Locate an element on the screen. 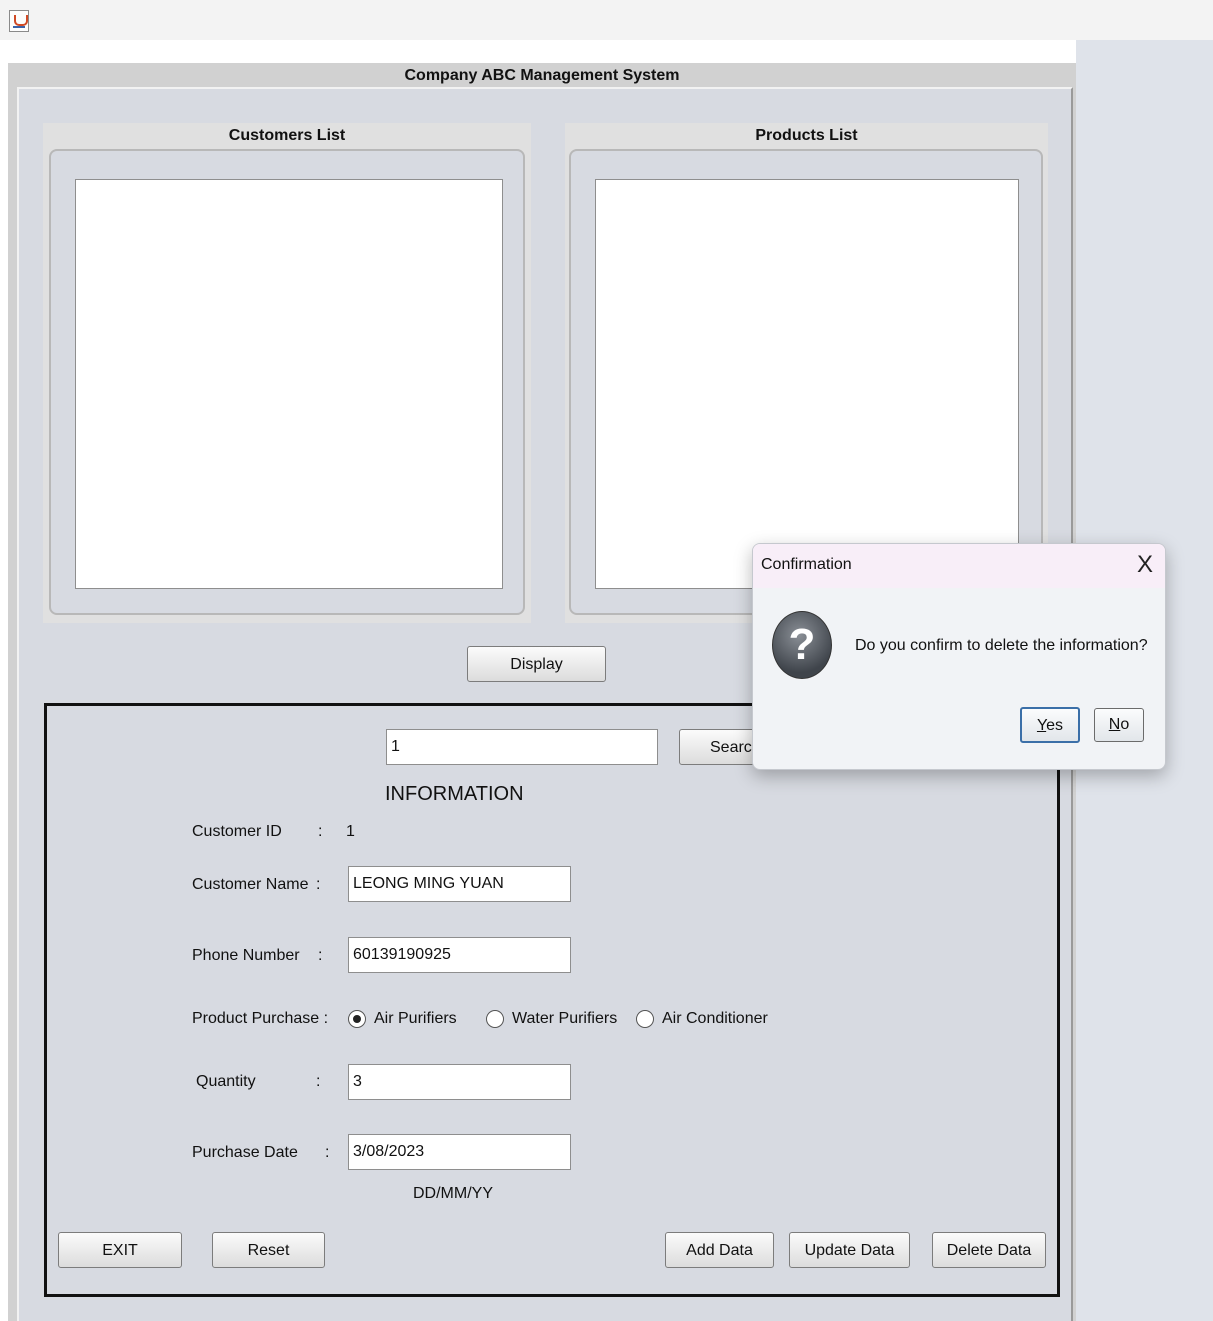 This screenshot has width=1213, height=1321. radio-air-purifiers is located at coordinates (357, 1019).